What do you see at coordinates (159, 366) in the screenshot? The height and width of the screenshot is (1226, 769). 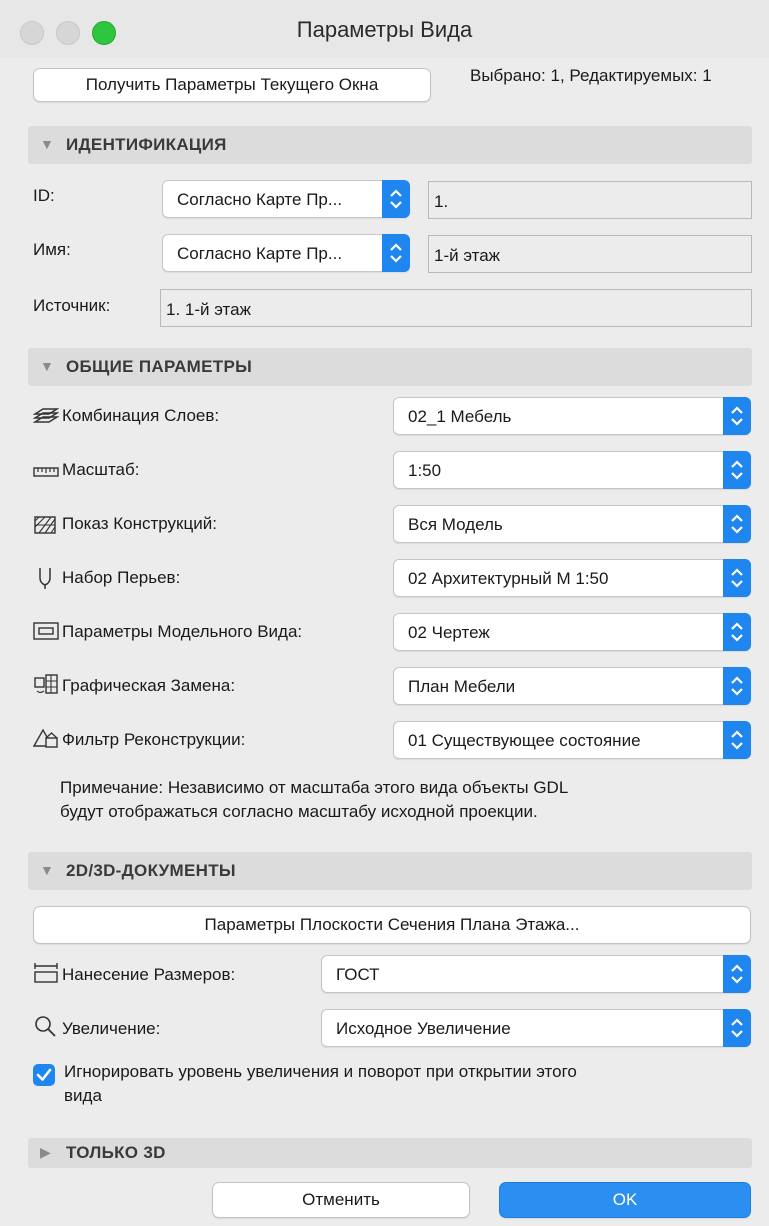 I see `section-title: ОБЩИЕ ПАРАМЕТРЫ` at bounding box center [159, 366].